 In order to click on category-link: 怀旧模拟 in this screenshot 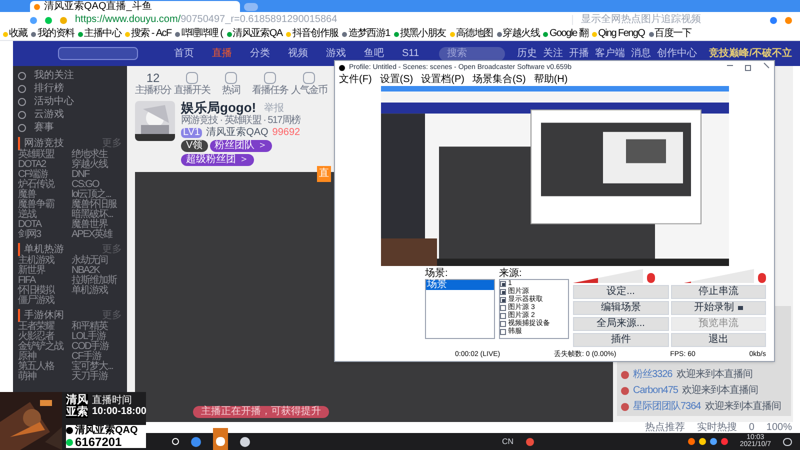, I will do `click(36, 291)`.